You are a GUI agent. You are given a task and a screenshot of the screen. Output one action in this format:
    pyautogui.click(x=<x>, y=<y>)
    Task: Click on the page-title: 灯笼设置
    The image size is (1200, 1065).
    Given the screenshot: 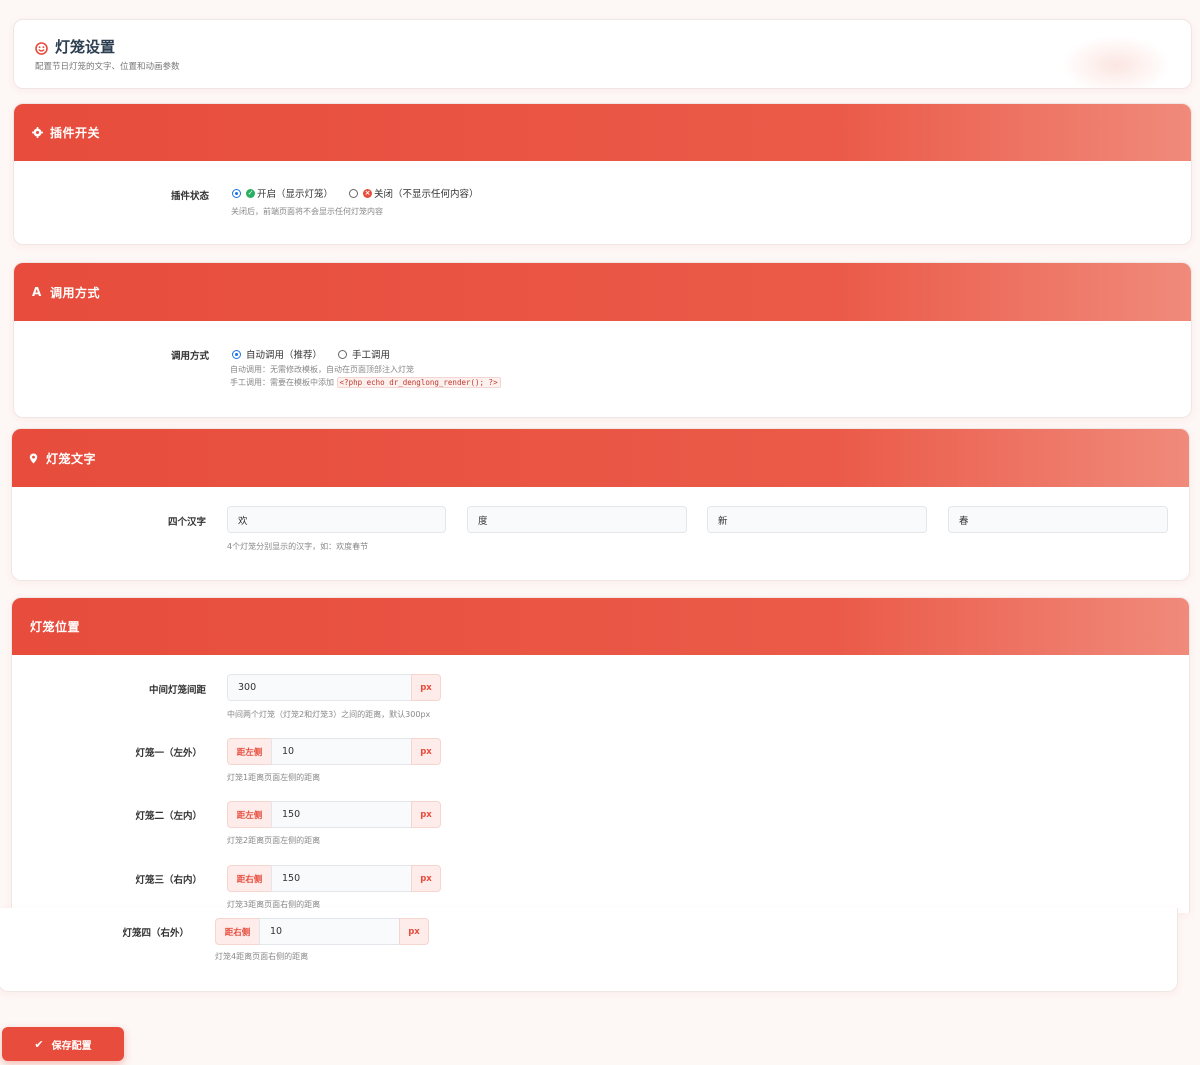 What is the action you would take?
    pyautogui.click(x=85, y=47)
    